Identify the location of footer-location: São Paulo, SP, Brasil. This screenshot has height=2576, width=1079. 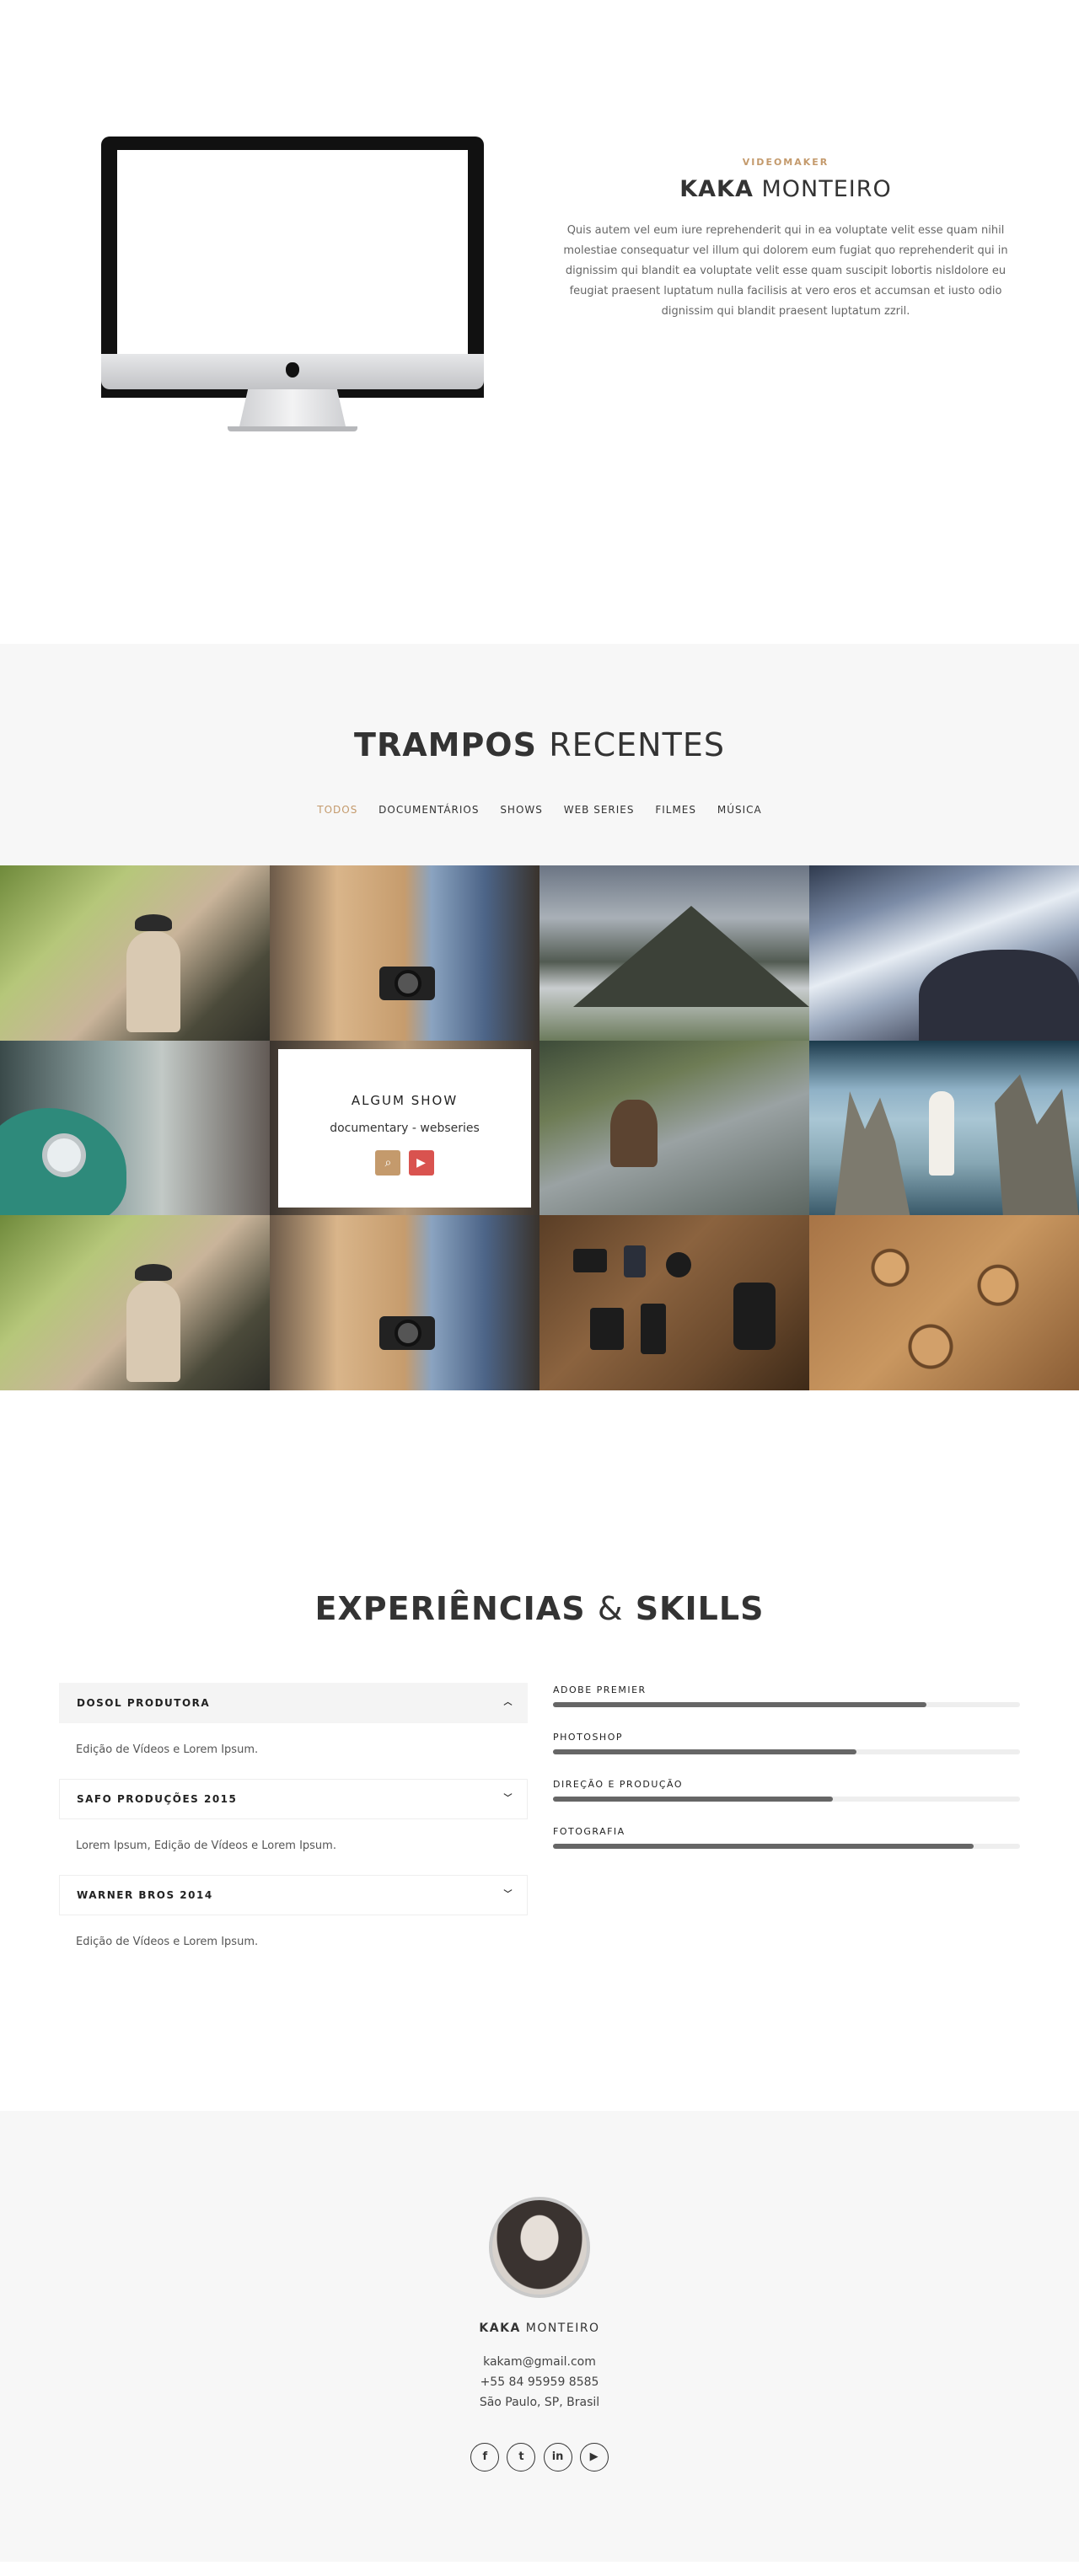
(539, 2403).